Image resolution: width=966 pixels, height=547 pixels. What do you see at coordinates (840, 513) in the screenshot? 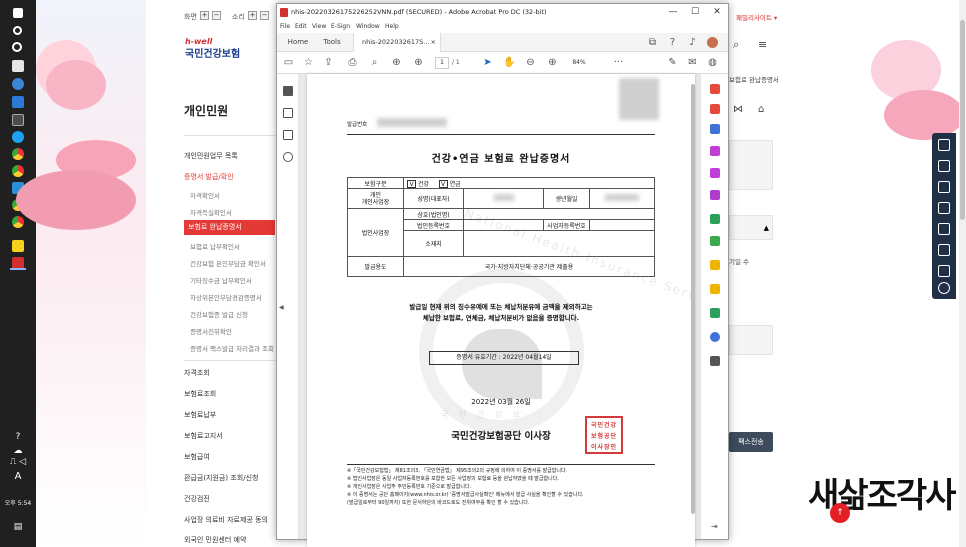
I see `scroll-top-button: ↑` at bounding box center [840, 513].